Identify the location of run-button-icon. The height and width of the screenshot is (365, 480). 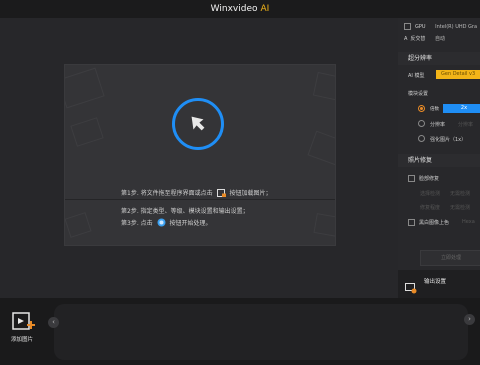
(161, 223).